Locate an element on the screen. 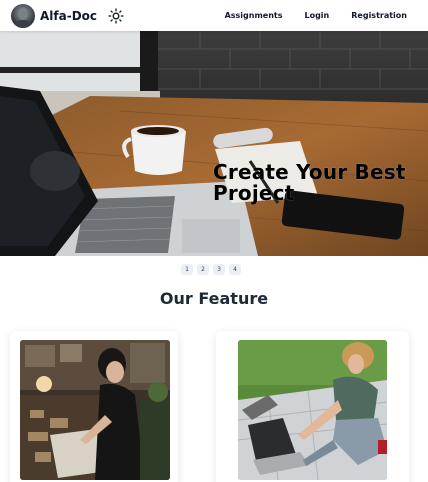  page-button-3: 3 is located at coordinates (219, 269).